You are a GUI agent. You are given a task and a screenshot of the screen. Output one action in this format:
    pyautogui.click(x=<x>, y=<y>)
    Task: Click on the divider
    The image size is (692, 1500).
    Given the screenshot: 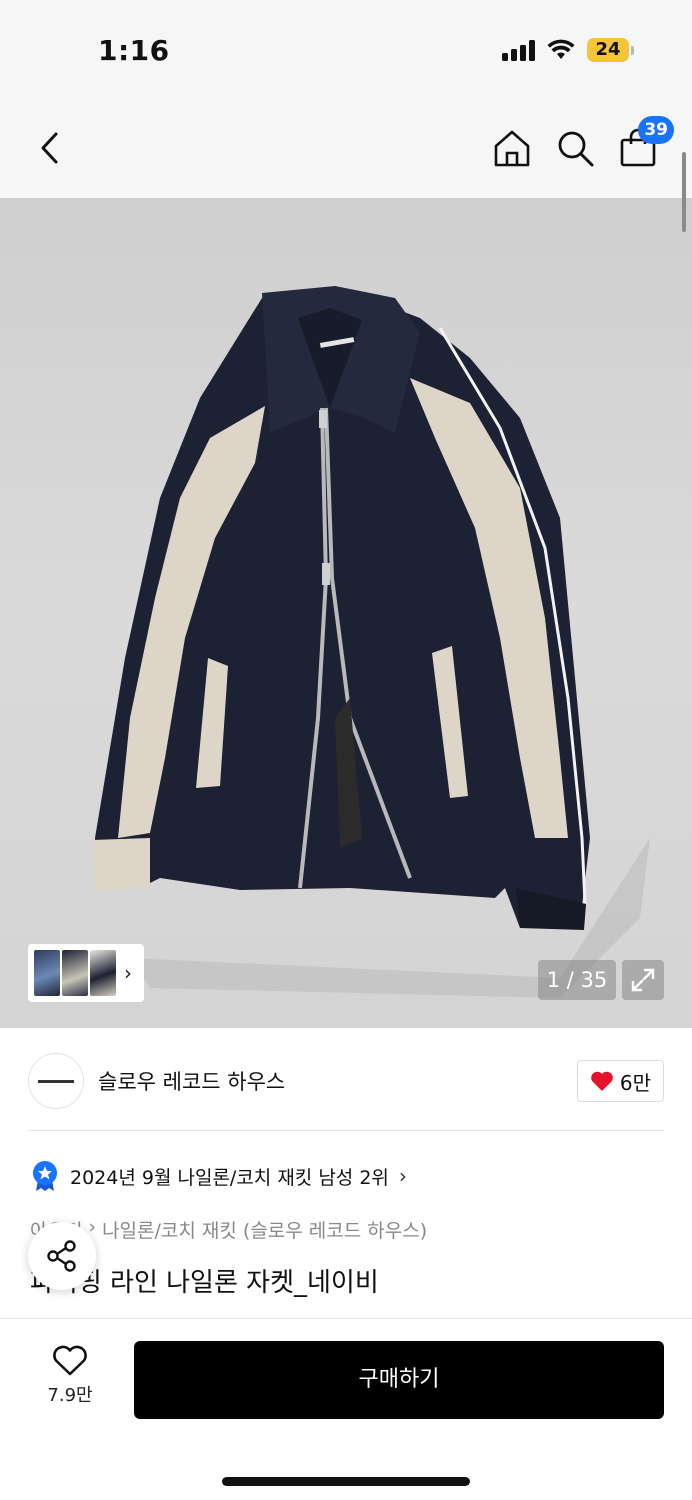 What is the action you would take?
    pyautogui.click(x=346, y=1130)
    